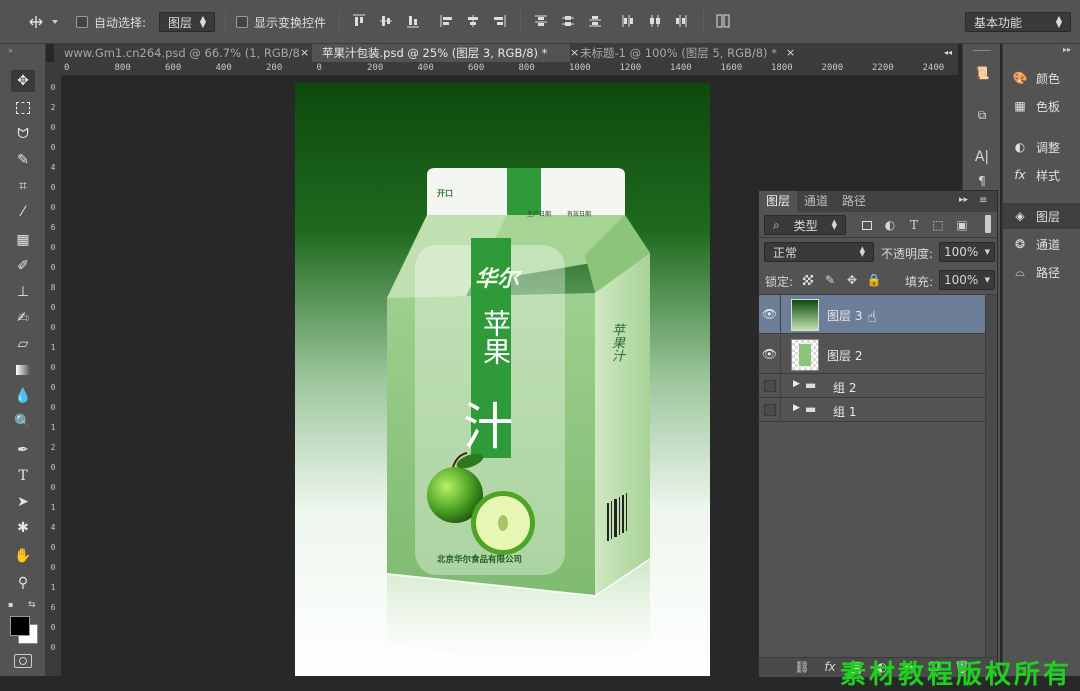 Image resolution: width=1080 pixels, height=691 pixels. Describe the element at coordinates (890, 225) in the screenshot. I see `filter-adjustment-icon: ◐` at that location.